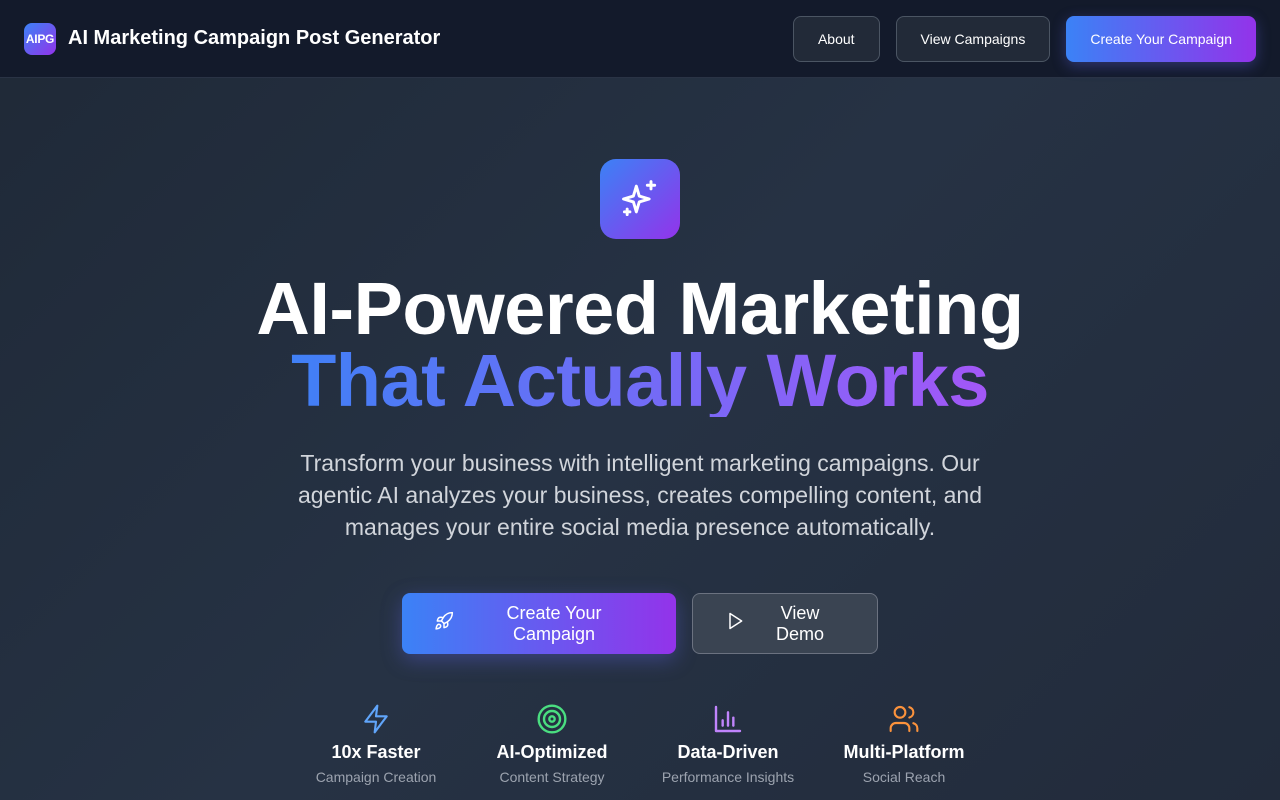 The height and width of the screenshot is (800, 1280). I want to click on view-demo-label: View Demo, so click(799, 623).